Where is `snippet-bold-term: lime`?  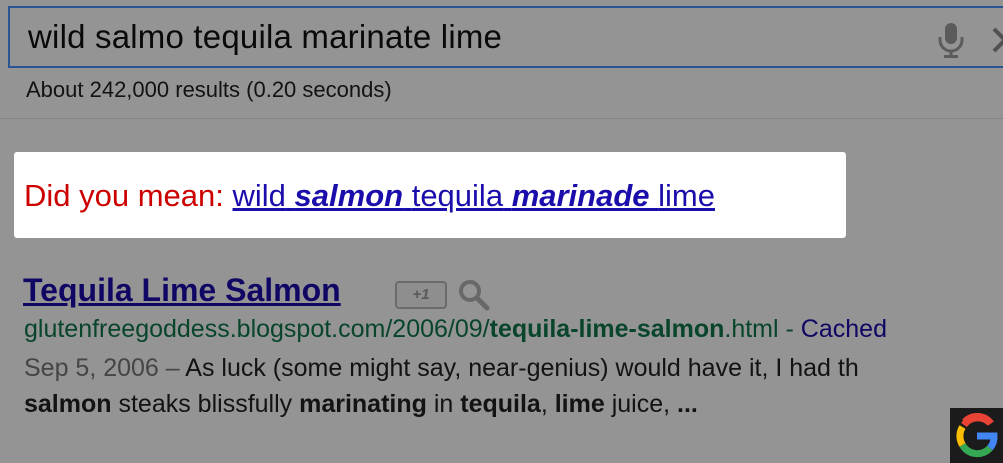
snippet-bold-term: lime is located at coordinates (579, 404).